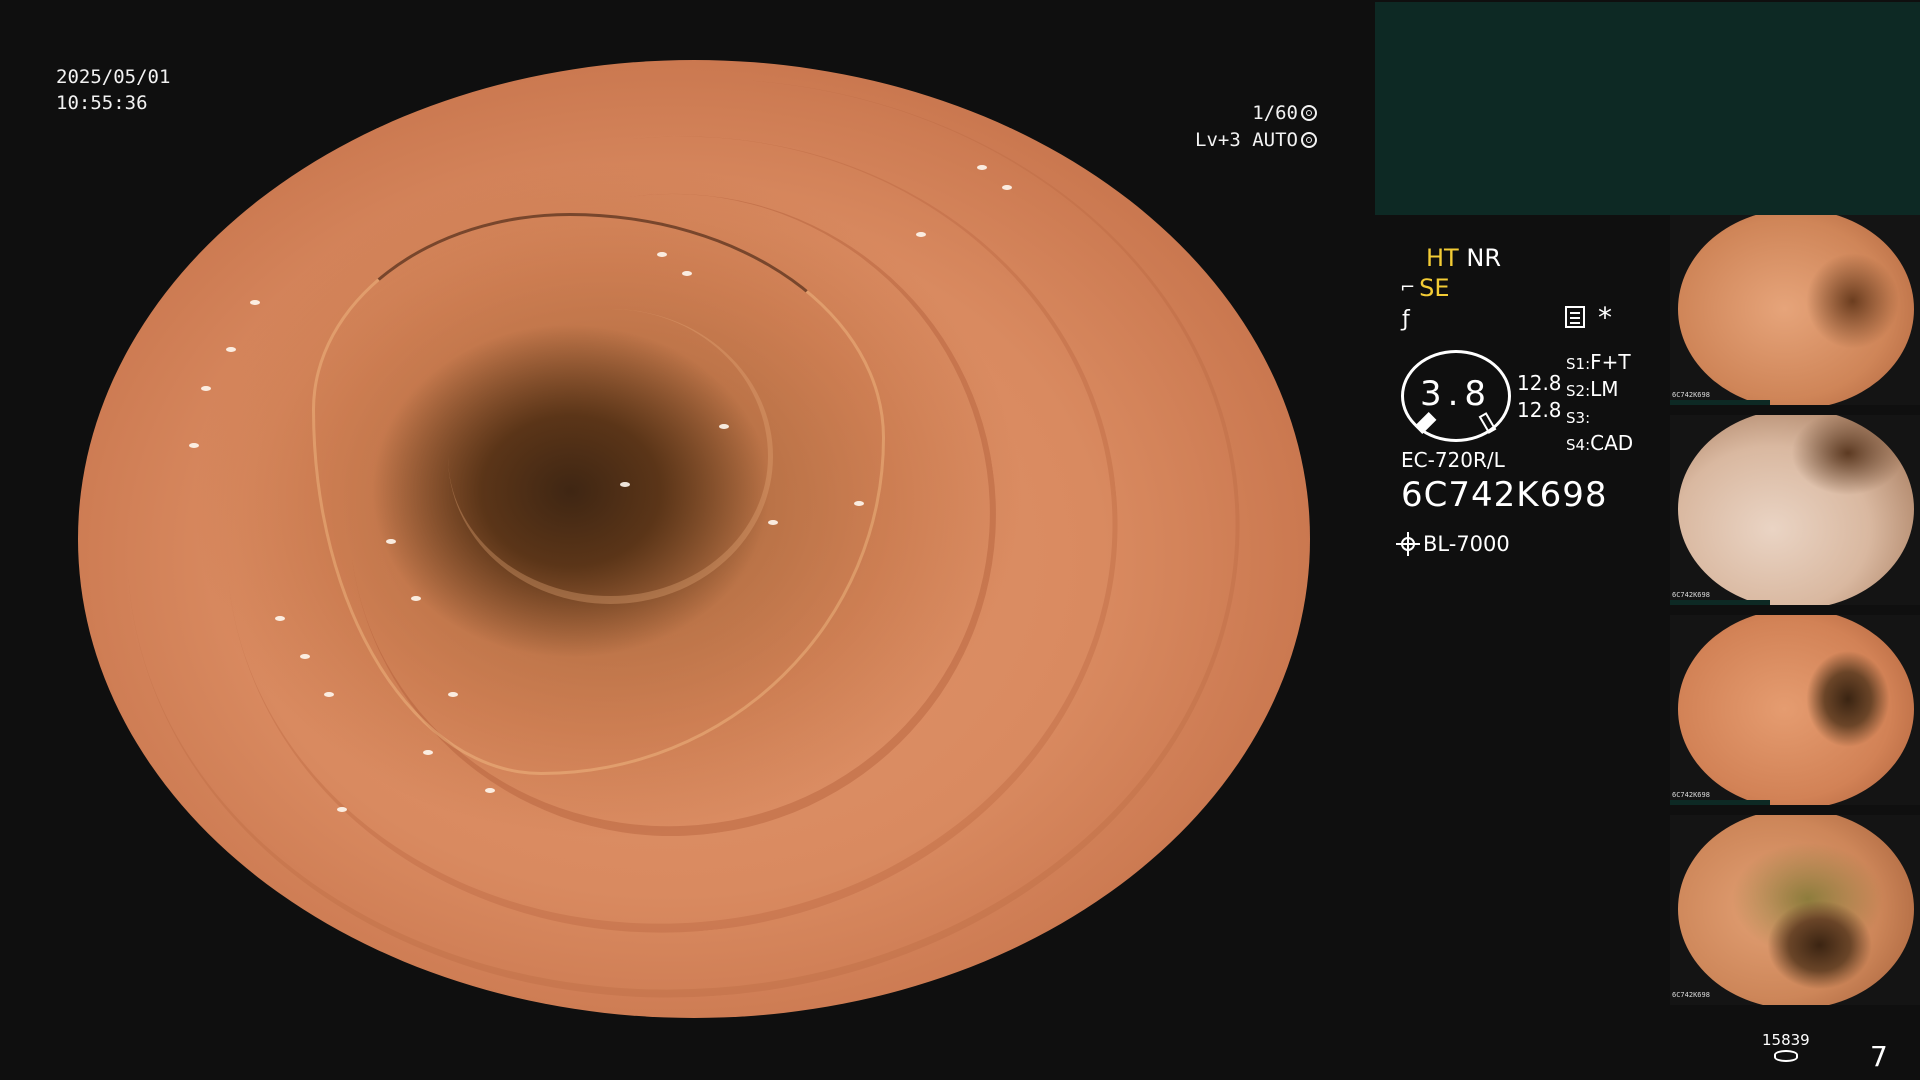  What do you see at coordinates (113, 90) in the screenshot?
I see `date-time-display: 2025/05/01 10:55:36` at bounding box center [113, 90].